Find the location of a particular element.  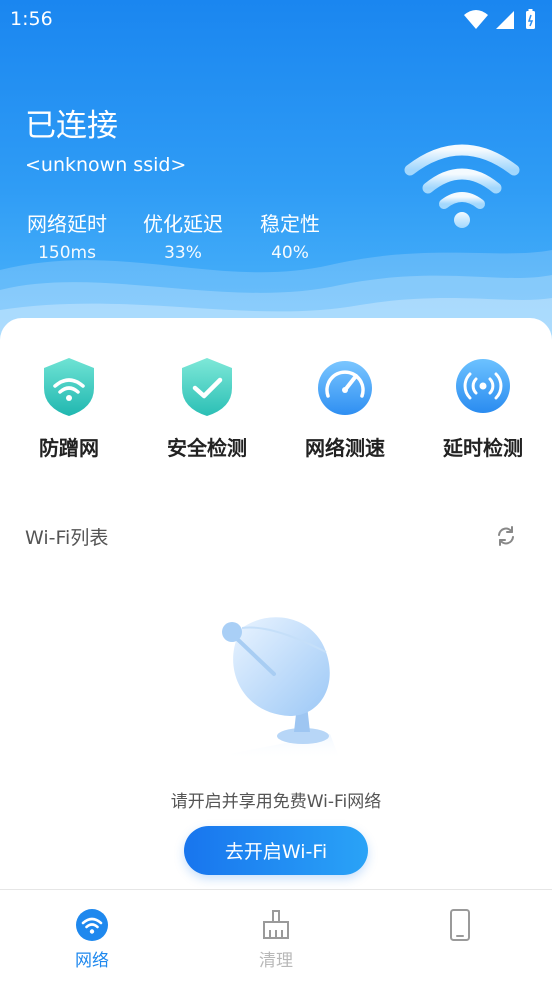

open-wifi-button: 去开启Wi-Fi is located at coordinates (276, 850).